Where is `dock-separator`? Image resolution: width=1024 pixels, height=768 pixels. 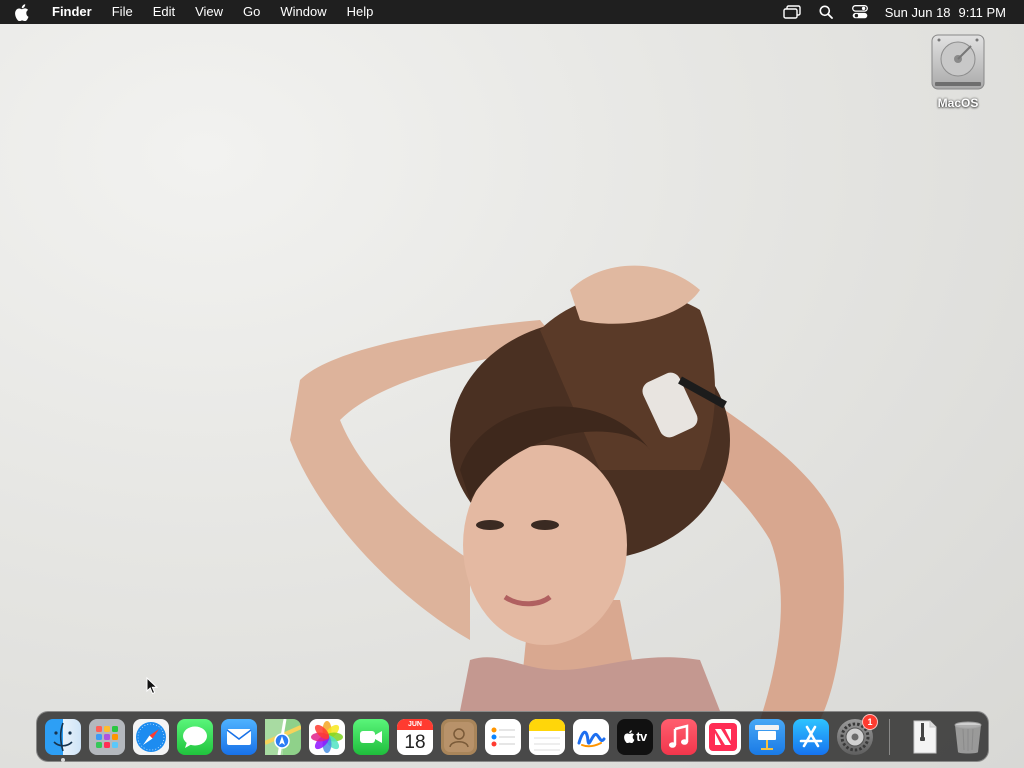 dock-separator is located at coordinates (889, 736).